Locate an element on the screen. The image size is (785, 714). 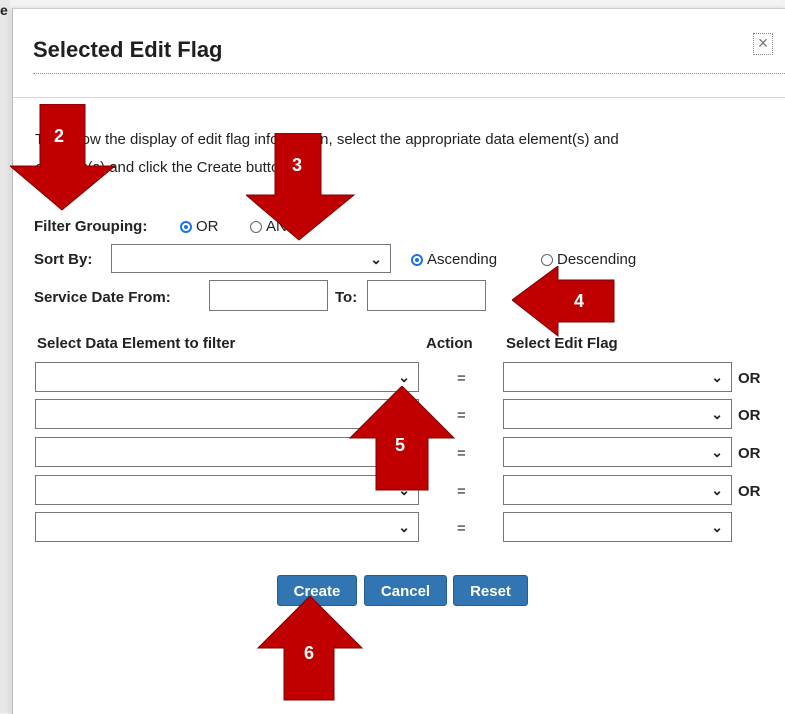
edit-flag-select-2: ⌄ is located at coordinates (617, 414).